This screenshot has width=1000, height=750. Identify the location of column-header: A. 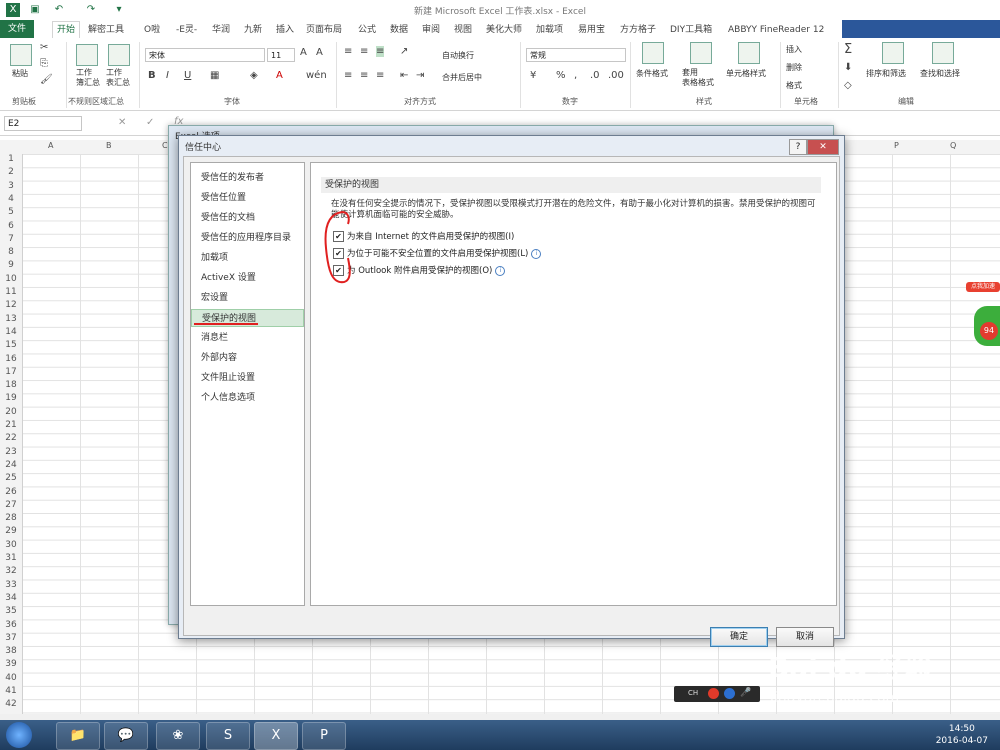
(50, 145).